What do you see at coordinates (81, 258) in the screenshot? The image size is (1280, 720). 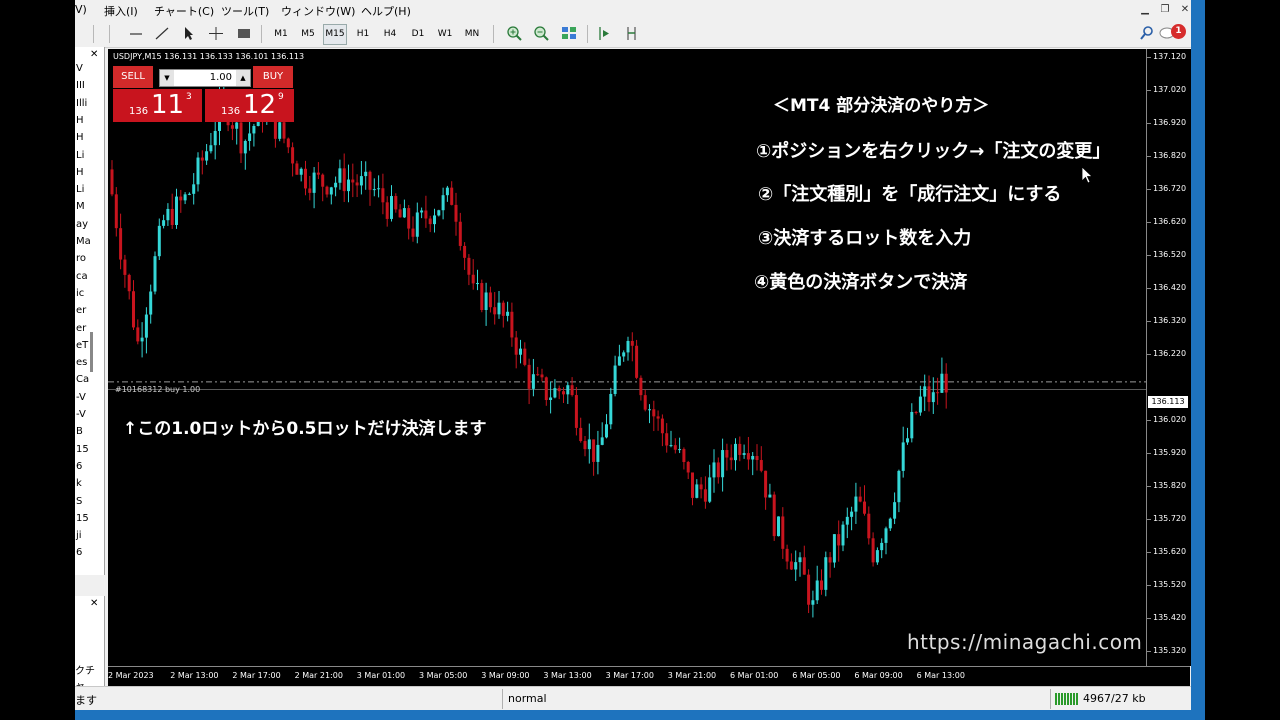 I see `navigator-item: ro` at bounding box center [81, 258].